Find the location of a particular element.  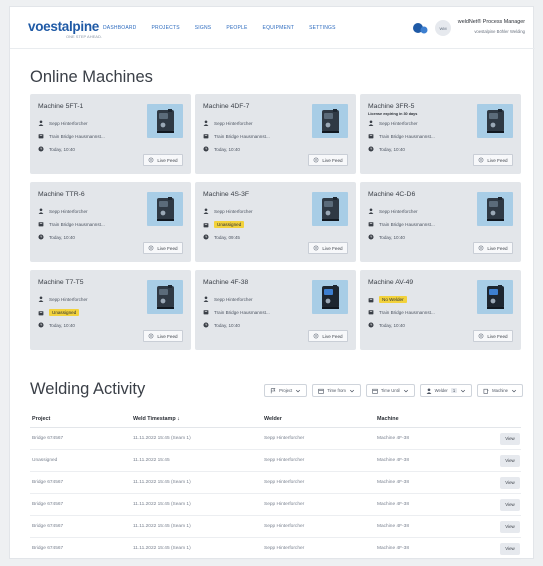

welding-machine-icon is located at coordinates (330, 209).